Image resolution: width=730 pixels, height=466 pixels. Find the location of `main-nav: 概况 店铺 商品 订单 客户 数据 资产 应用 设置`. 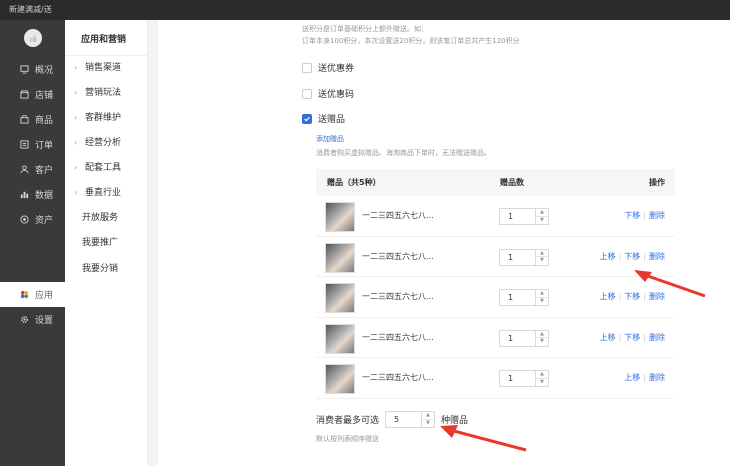

main-nav: 概况 店铺 商品 订单 客户 数据 资产 应用 设置 is located at coordinates (32, 243).